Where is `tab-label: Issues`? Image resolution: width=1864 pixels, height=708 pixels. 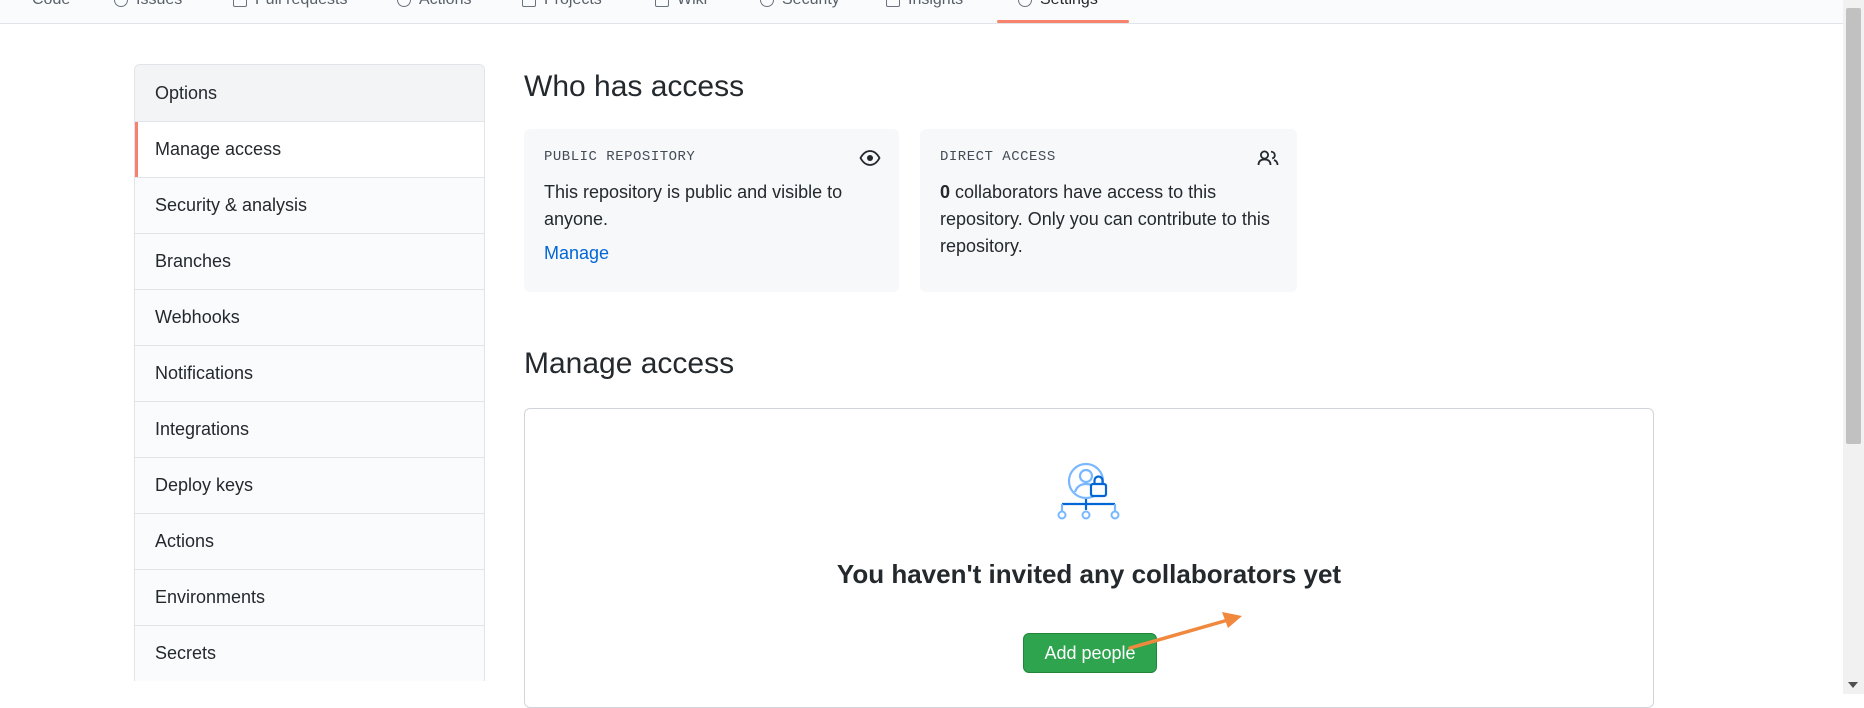
tab-label: Issues is located at coordinates (159, 4).